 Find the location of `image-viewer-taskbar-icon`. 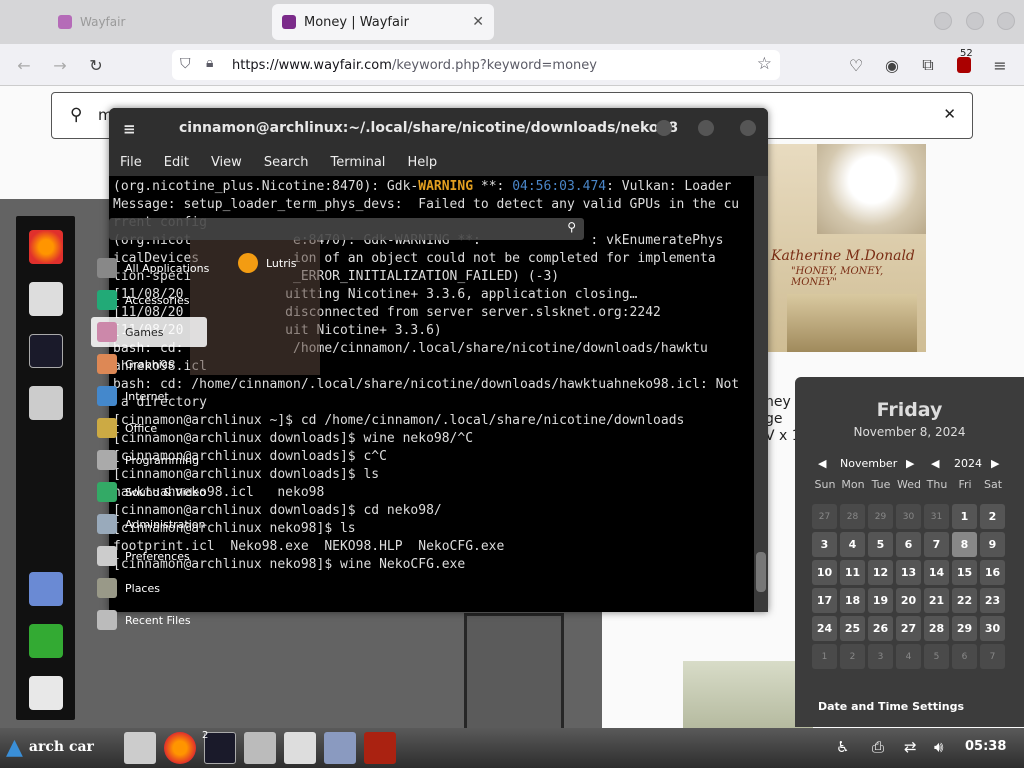

image-viewer-taskbar-icon is located at coordinates (260, 748).